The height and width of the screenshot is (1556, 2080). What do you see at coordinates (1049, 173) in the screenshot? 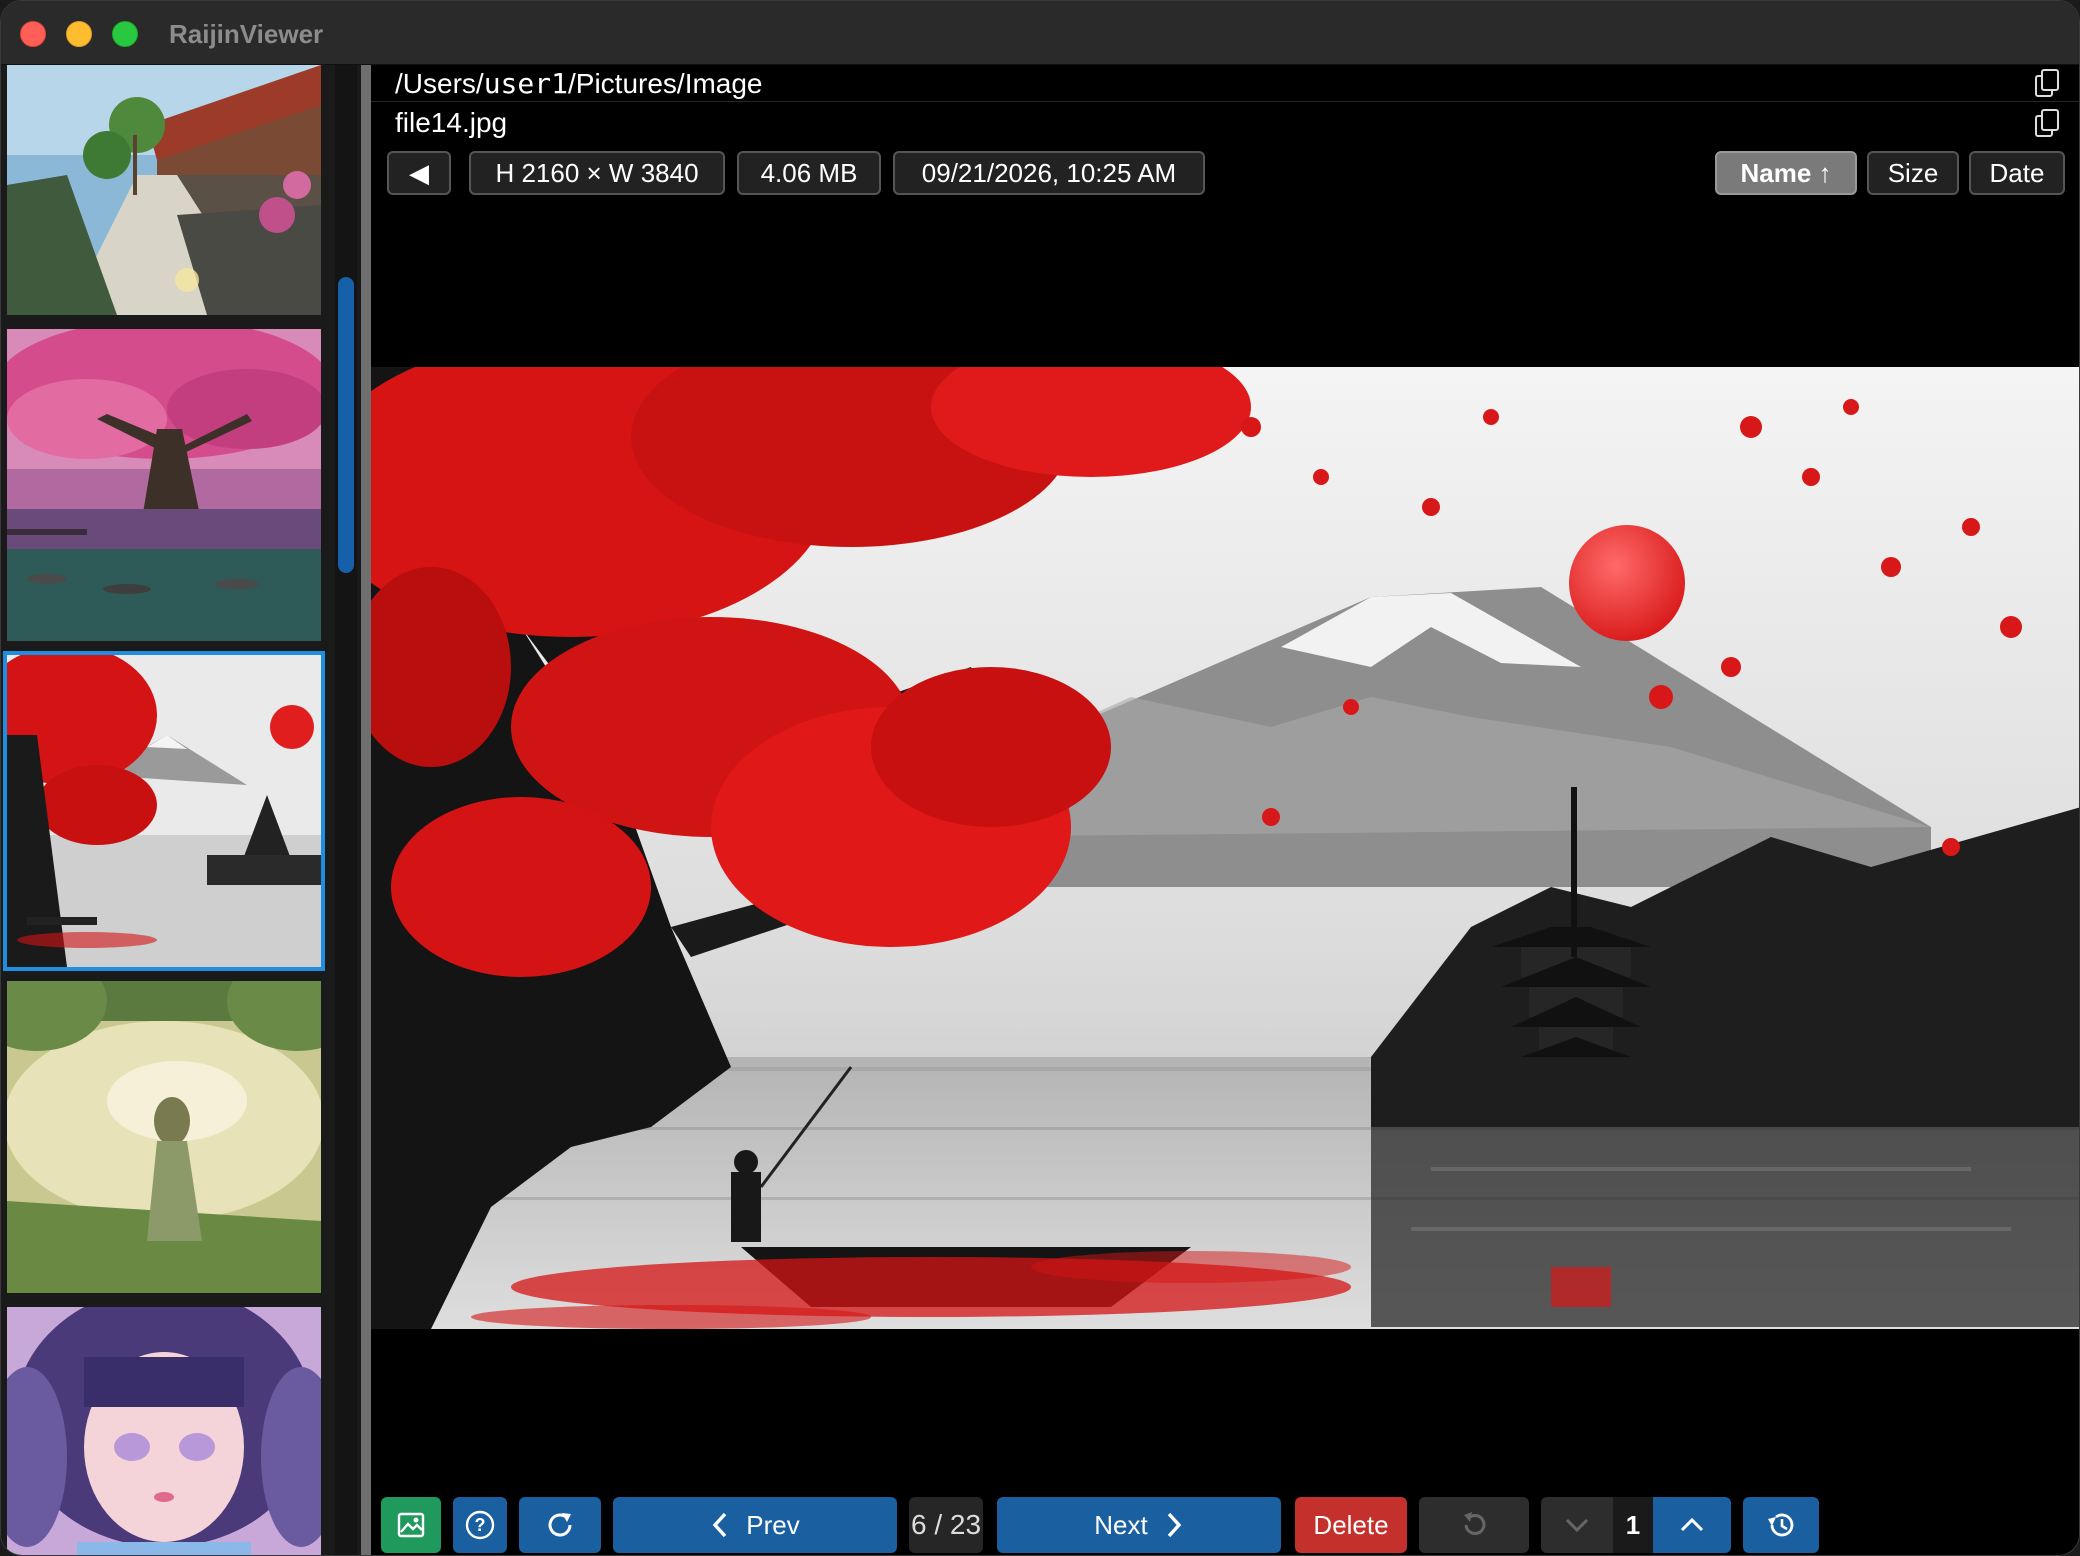
I see `date-chip: 09/21/2026, 10:25 AM` at bounding box center [1049, 173].